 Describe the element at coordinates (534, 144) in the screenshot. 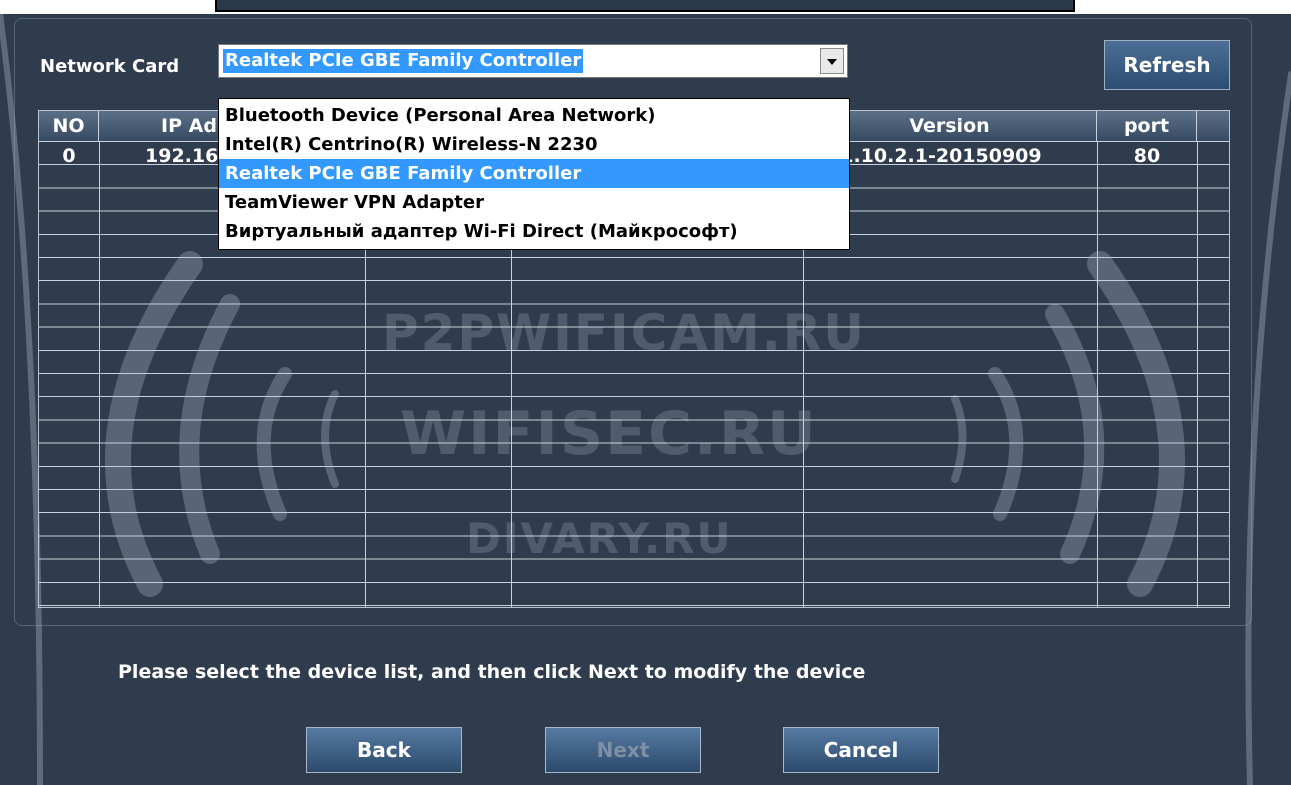

I see `dropdown-option: Intel(R) Centrino(R) Wireless-N 2230` at that location.